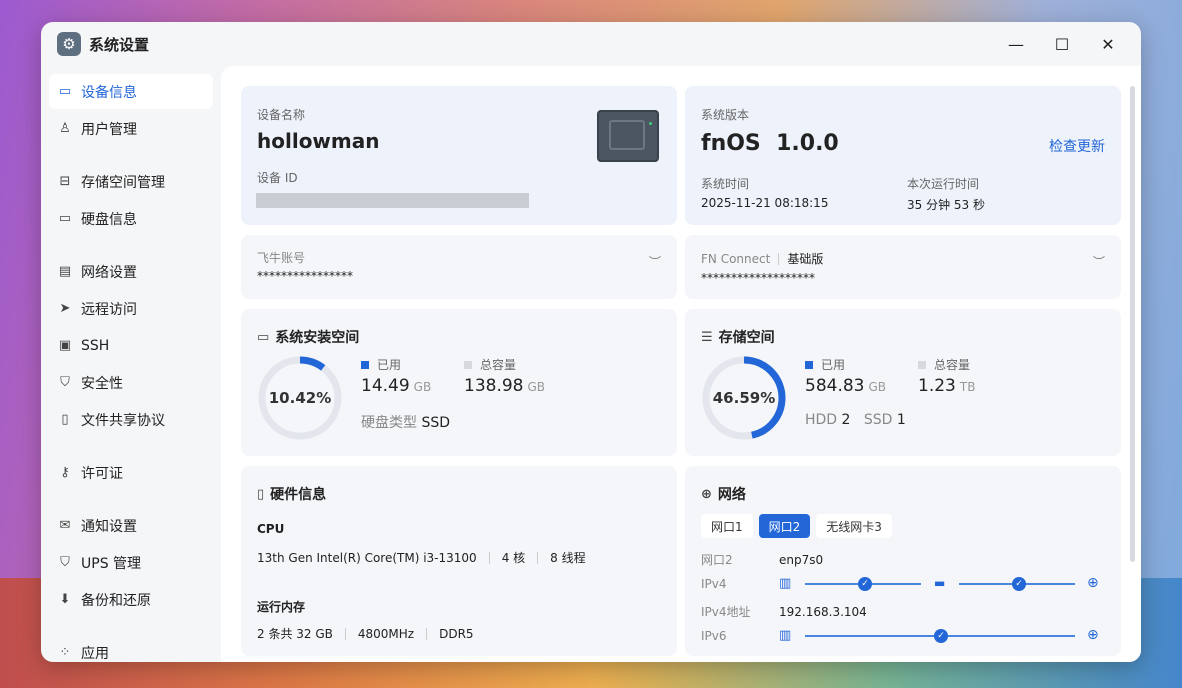  I want to click on minimize-button: —, so click(1016, 44).